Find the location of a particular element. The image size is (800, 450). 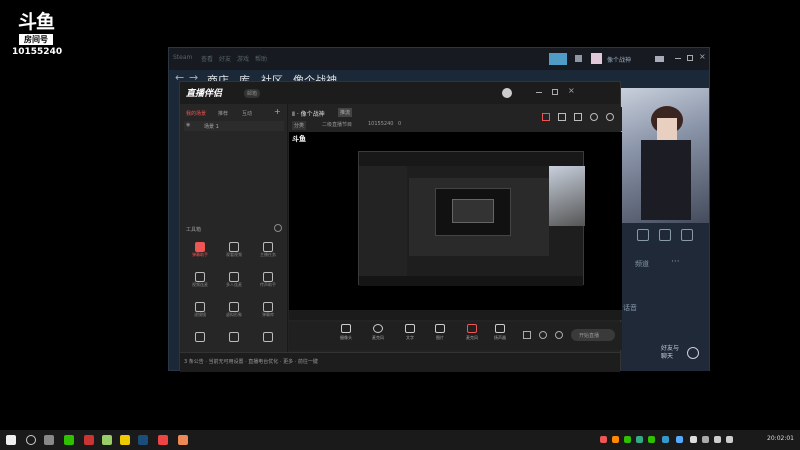

tool-library: 弹幕库 is located at coordinates (268, 310).